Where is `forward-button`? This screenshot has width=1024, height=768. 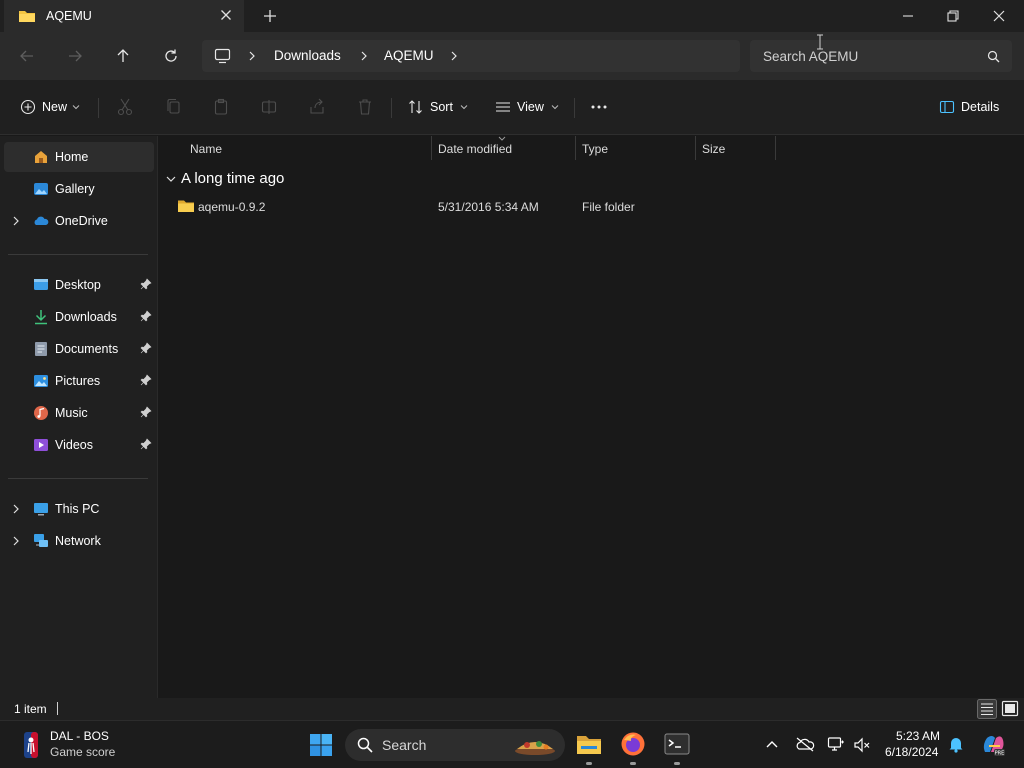
forward-button is located at coordinates (75, 56).